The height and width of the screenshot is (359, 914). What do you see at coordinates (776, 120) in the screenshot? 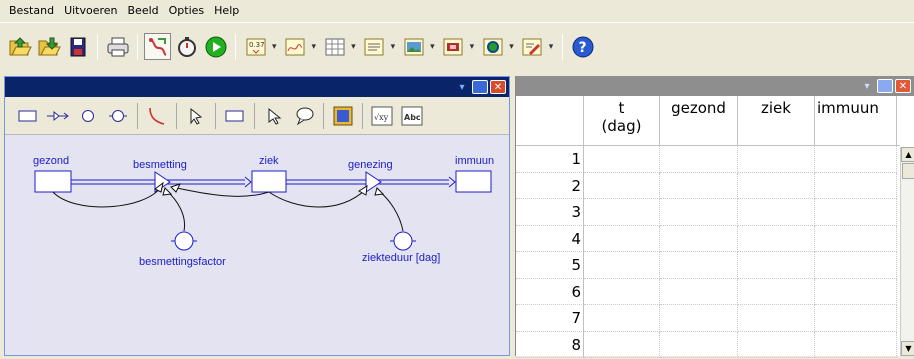
I see `header-ziek: ziek` at bounding box center [776, 120].